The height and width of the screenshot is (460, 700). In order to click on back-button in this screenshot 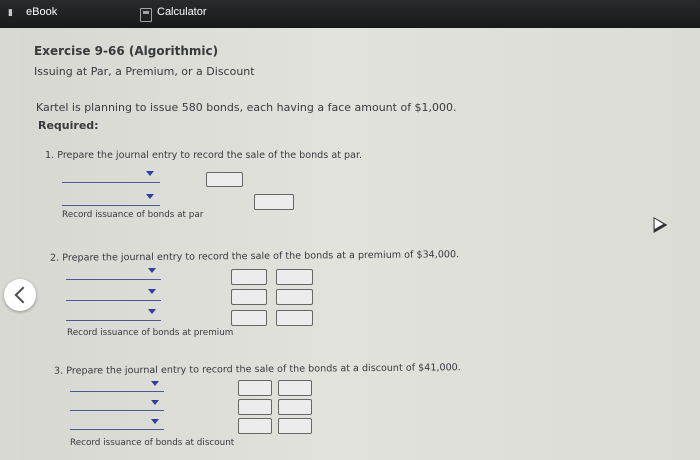, I will do `click(20, 295)`.